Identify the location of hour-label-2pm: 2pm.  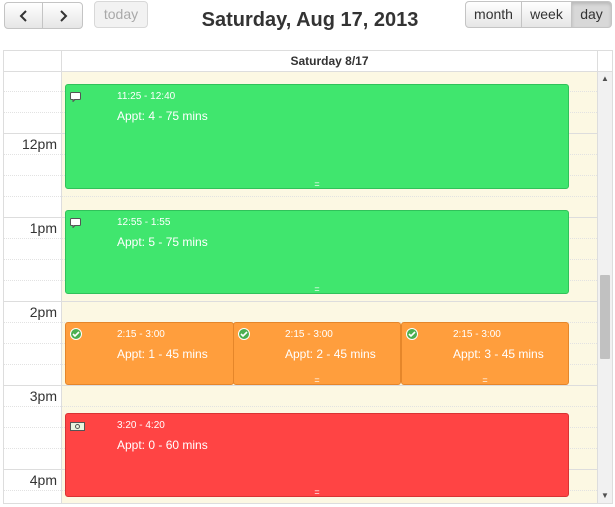
(43, 312).